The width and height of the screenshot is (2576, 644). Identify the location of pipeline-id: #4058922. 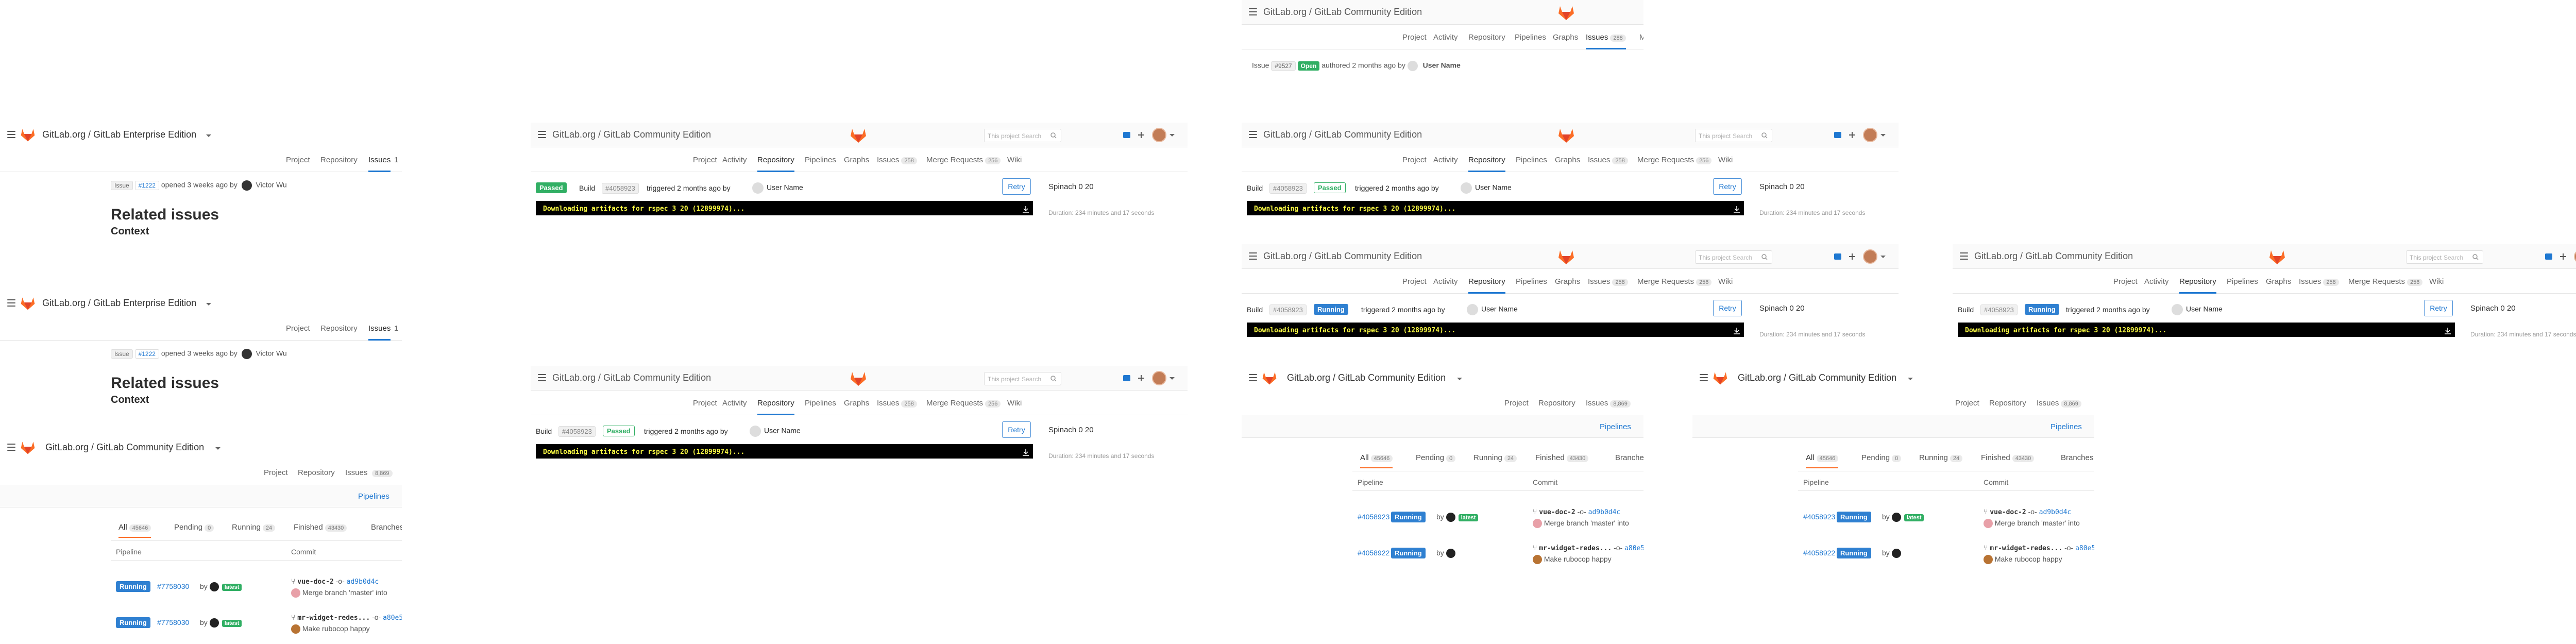
(1373, 553).